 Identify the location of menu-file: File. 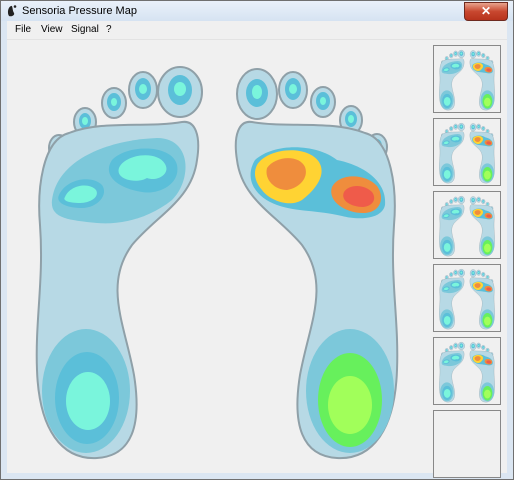
(23, 29).